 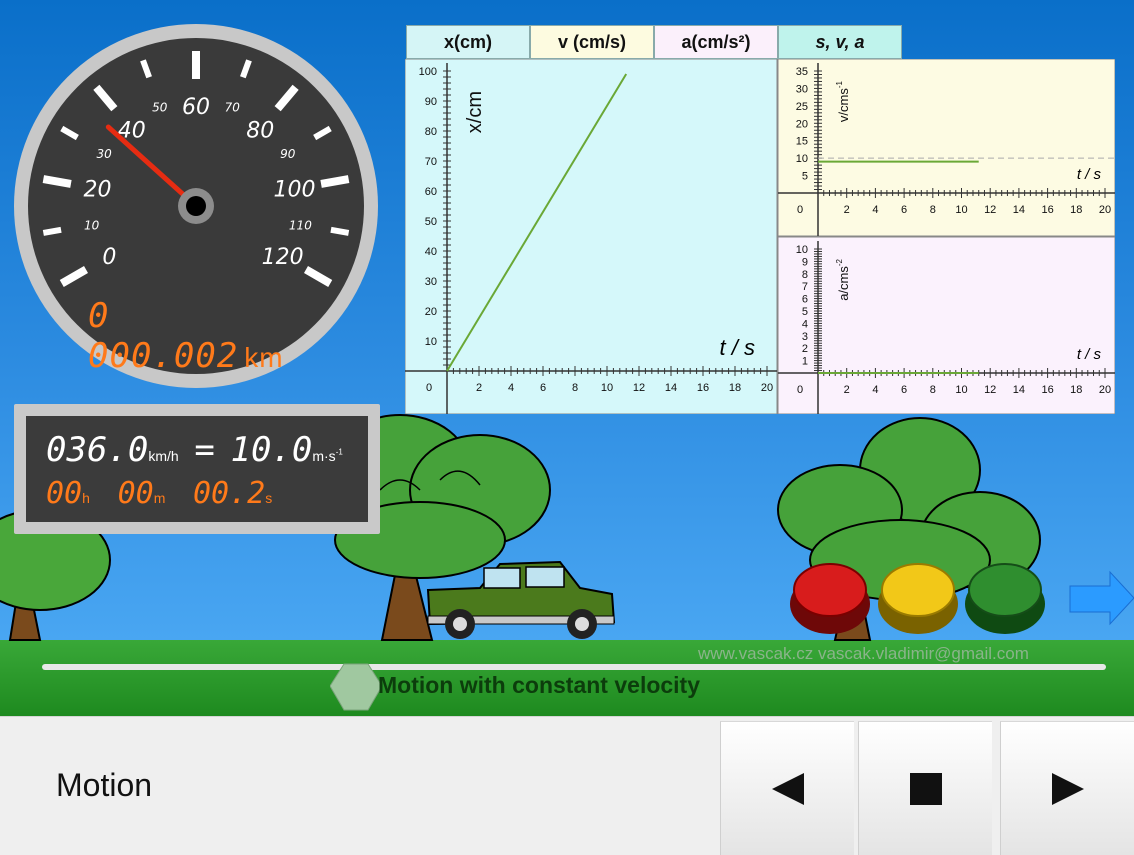 I want to click on speed-kmh-unit: km/h, so click(x=163, y=456).